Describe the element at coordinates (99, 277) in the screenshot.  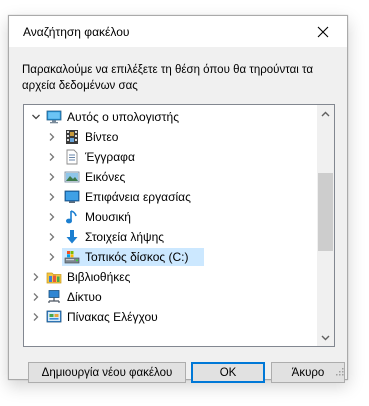
I see `tree-item-label: Βιβλιοθήκες` at that location.